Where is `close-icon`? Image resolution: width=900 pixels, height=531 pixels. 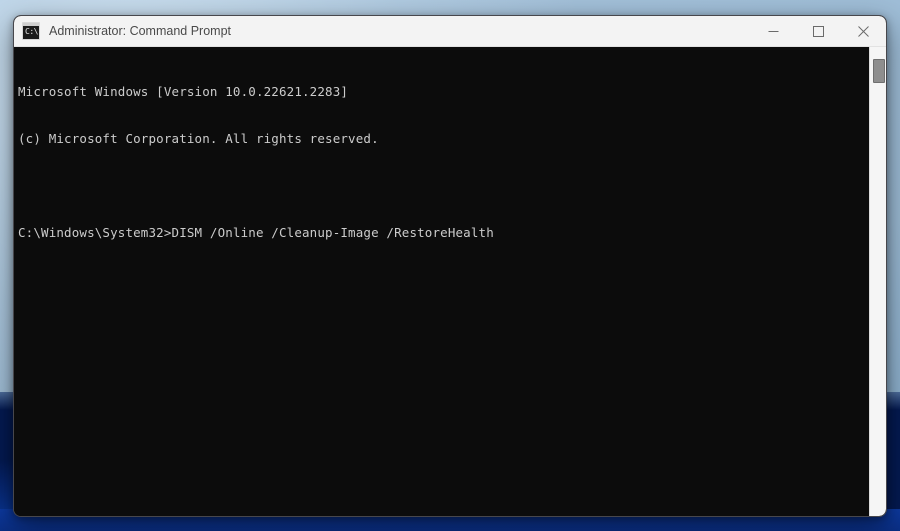 close-icon is located at coordinates (863, 31).